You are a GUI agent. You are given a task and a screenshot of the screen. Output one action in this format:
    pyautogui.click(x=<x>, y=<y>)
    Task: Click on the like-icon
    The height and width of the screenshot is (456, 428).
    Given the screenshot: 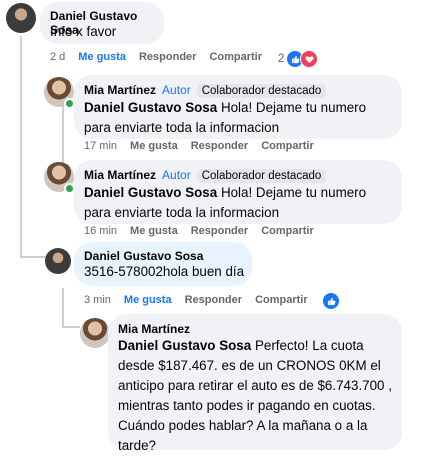 What is the action you would take?
    pyautogui.click(x=331, y=301)
    